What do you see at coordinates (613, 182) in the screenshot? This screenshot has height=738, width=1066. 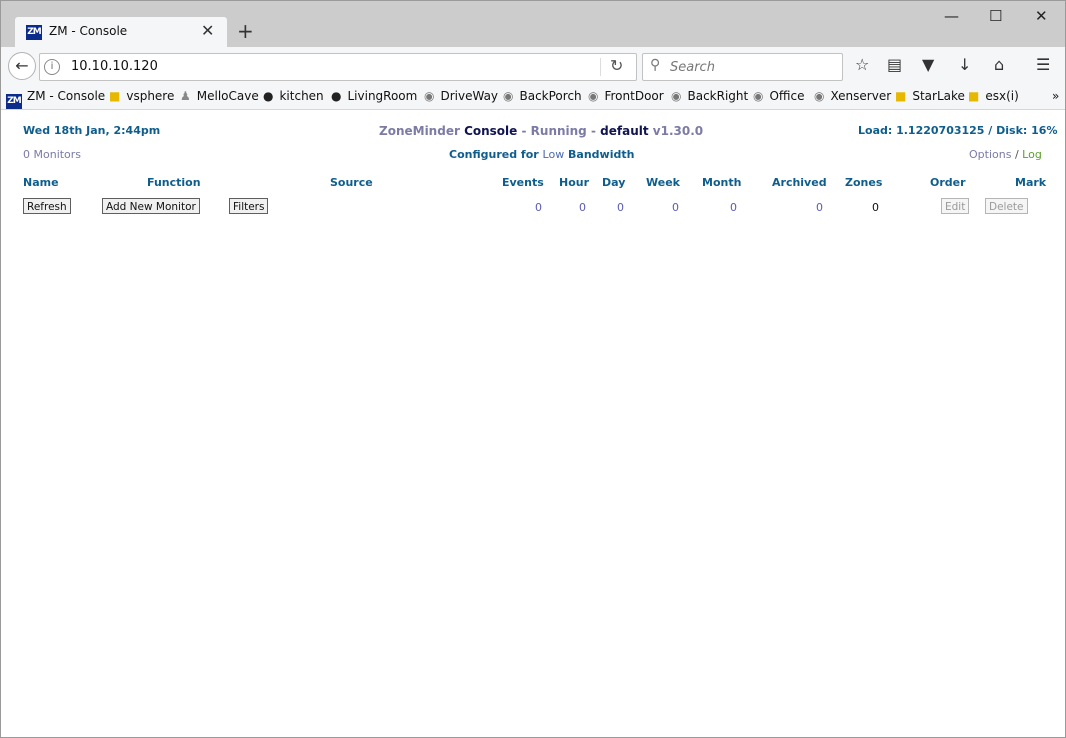 I see `column-header-day: Day` at bounding box center [613, 182].